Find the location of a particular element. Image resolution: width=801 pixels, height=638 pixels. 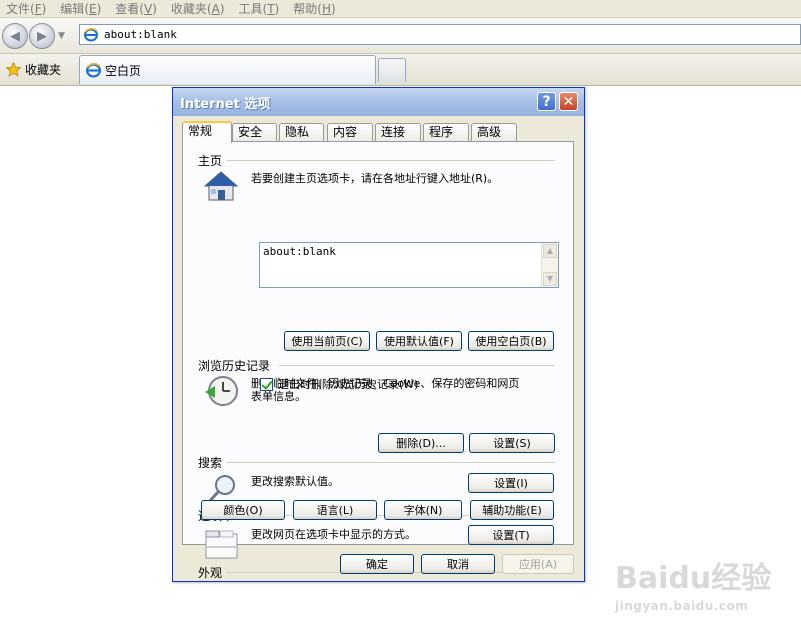

search-settings-button: 设置(I) is located at coordinates (511, 483).